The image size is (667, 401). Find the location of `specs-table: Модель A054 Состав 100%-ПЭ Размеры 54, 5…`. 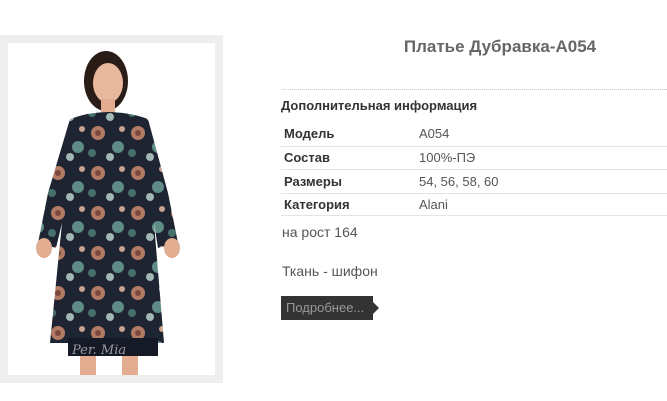

specs-table: Модель A054 Состав 100%-ПЭ Размеры 54, 5… is located at coordinates (474, 169).